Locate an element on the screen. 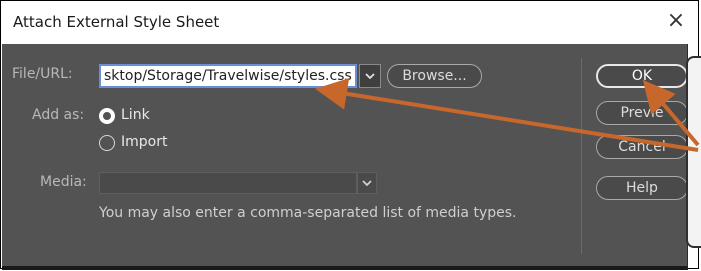 This screenshot has width=701, height=271. media-label: Media: is located at coordinates (63, 182).